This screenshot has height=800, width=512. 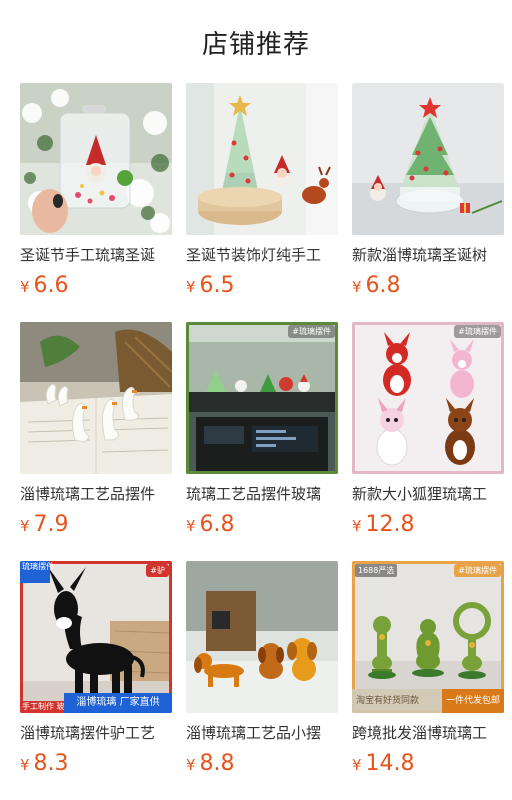 I want to click on product-card: 淄博琉璃工艺品摆件 ¥7.9, so click(x=96, y=441).